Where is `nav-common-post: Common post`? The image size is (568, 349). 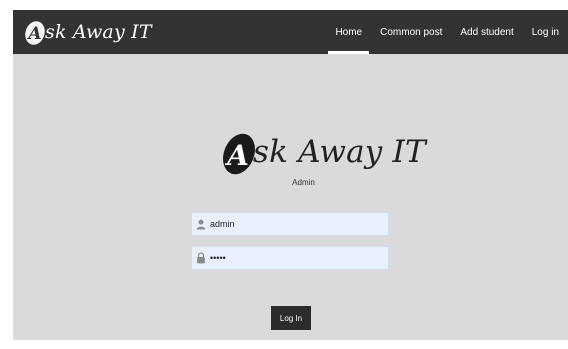 nav-common-post: Common post is located at coordinates (411, 32).